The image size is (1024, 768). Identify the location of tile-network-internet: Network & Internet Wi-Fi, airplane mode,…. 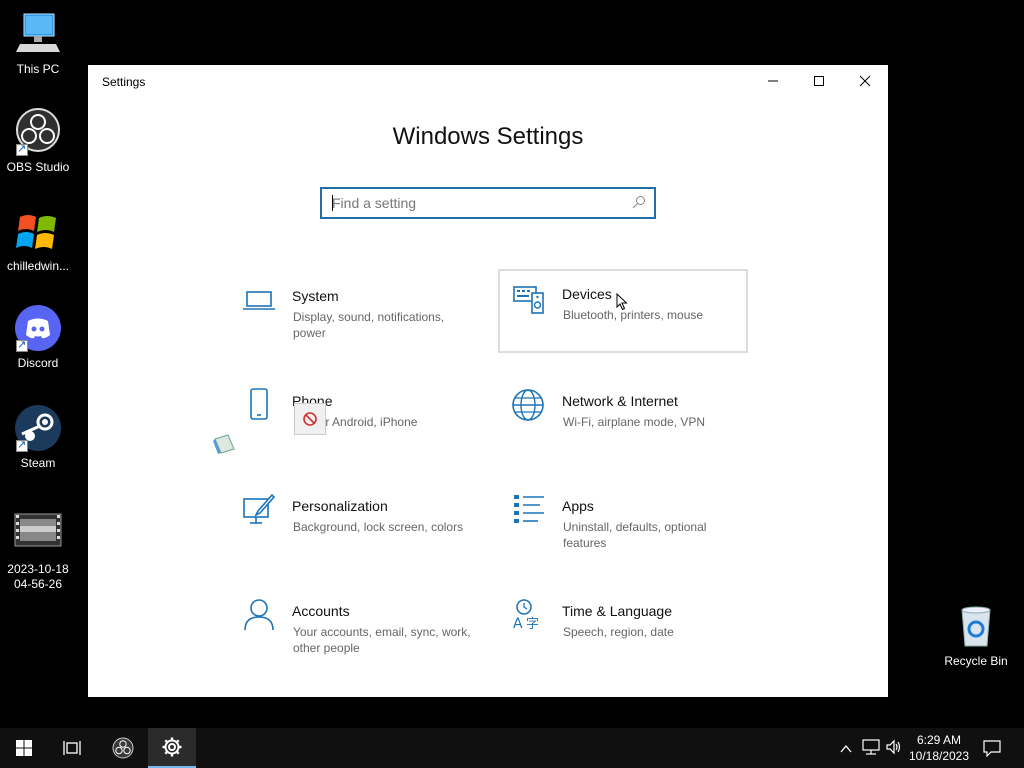
(625, 418).